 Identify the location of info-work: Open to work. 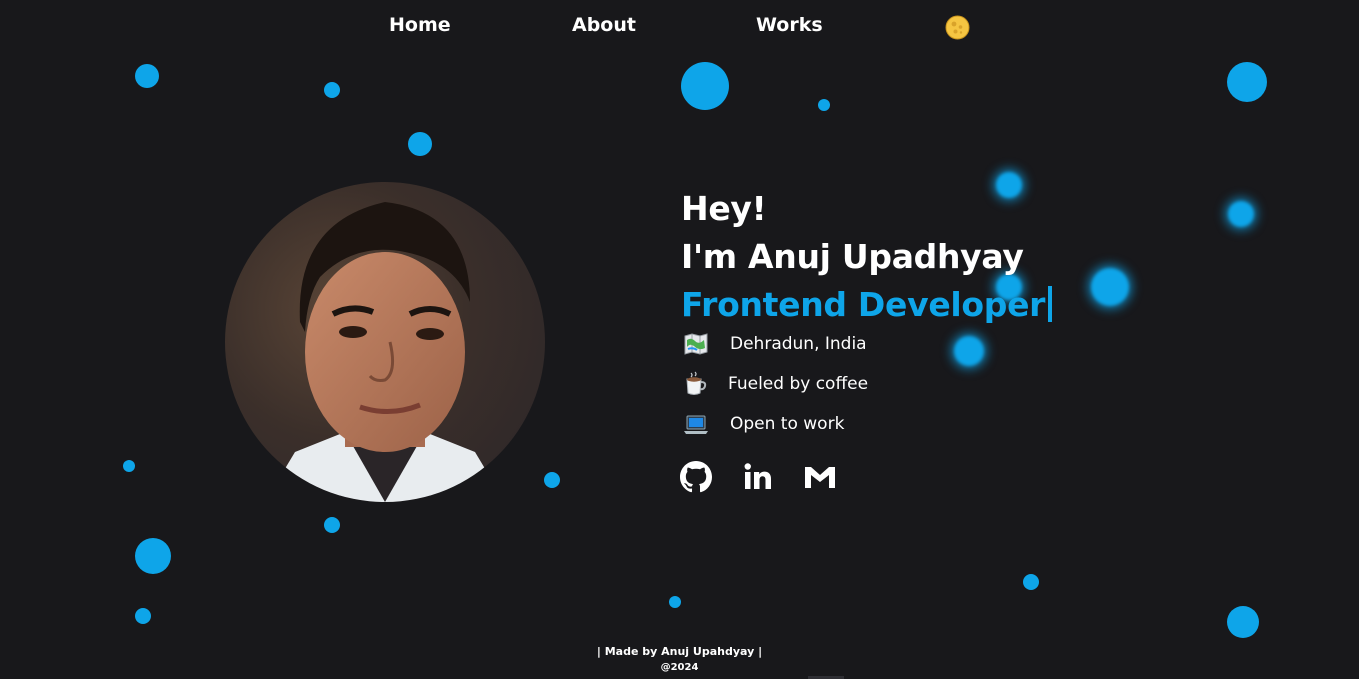
(763, 424).